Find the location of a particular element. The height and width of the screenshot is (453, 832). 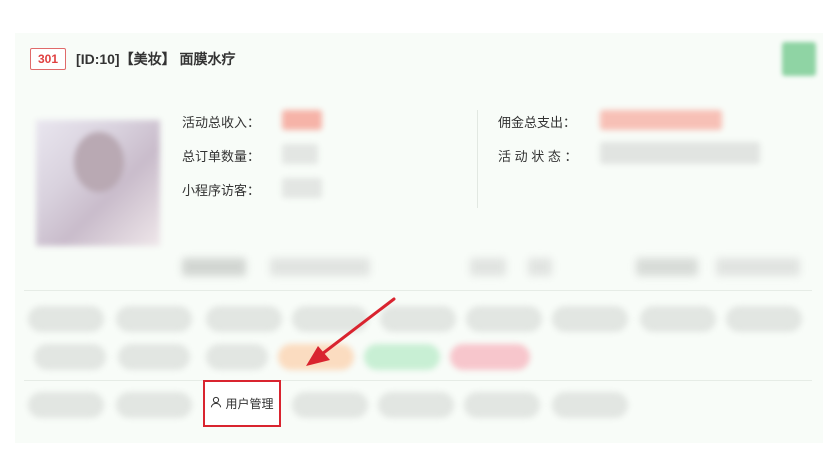

annotation-arrow is located at coordinates (351, 331).